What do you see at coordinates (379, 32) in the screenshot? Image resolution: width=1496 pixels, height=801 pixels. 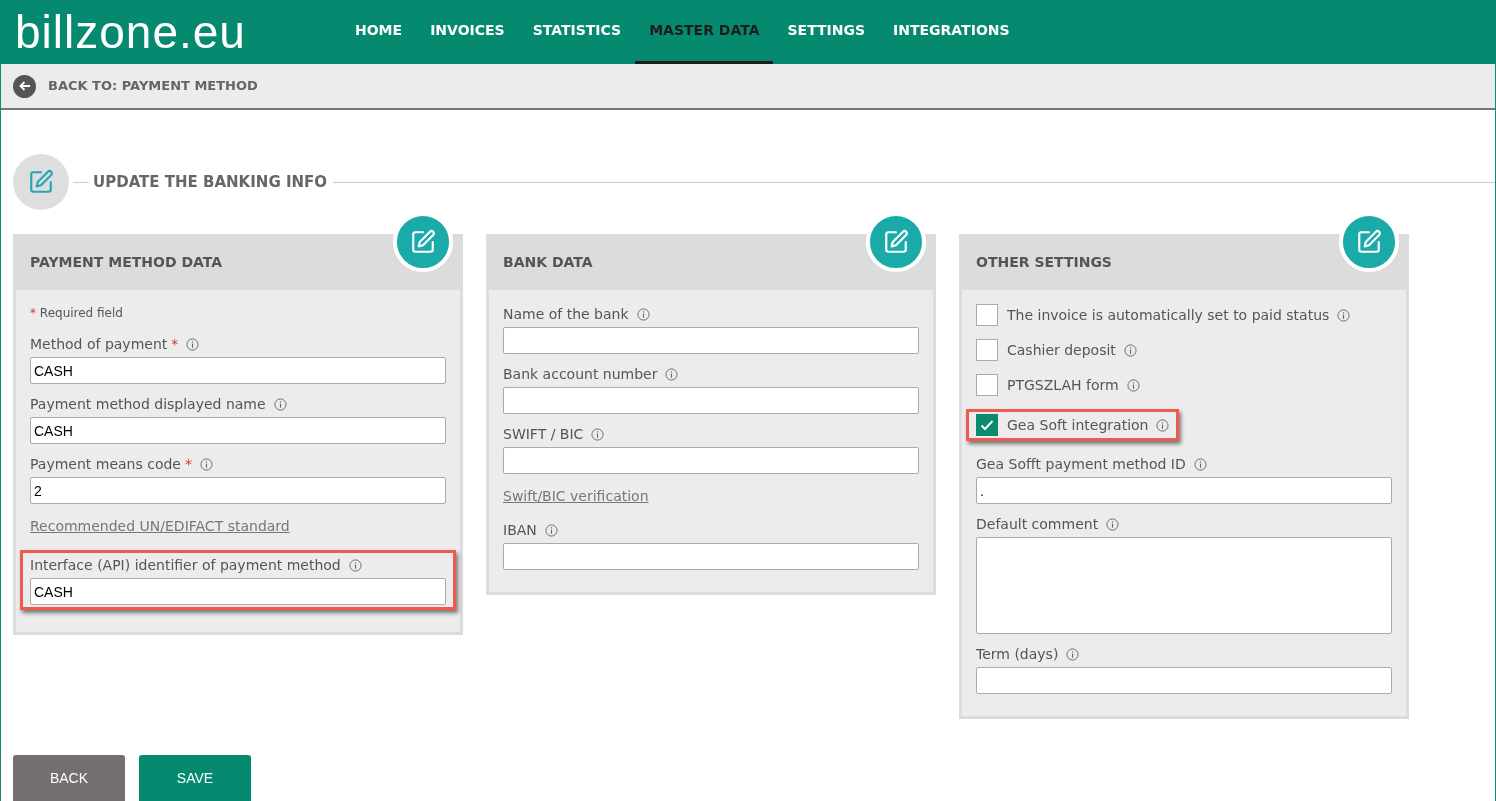 I see `nav-tab: HOME` at bounding box center [379, 32].